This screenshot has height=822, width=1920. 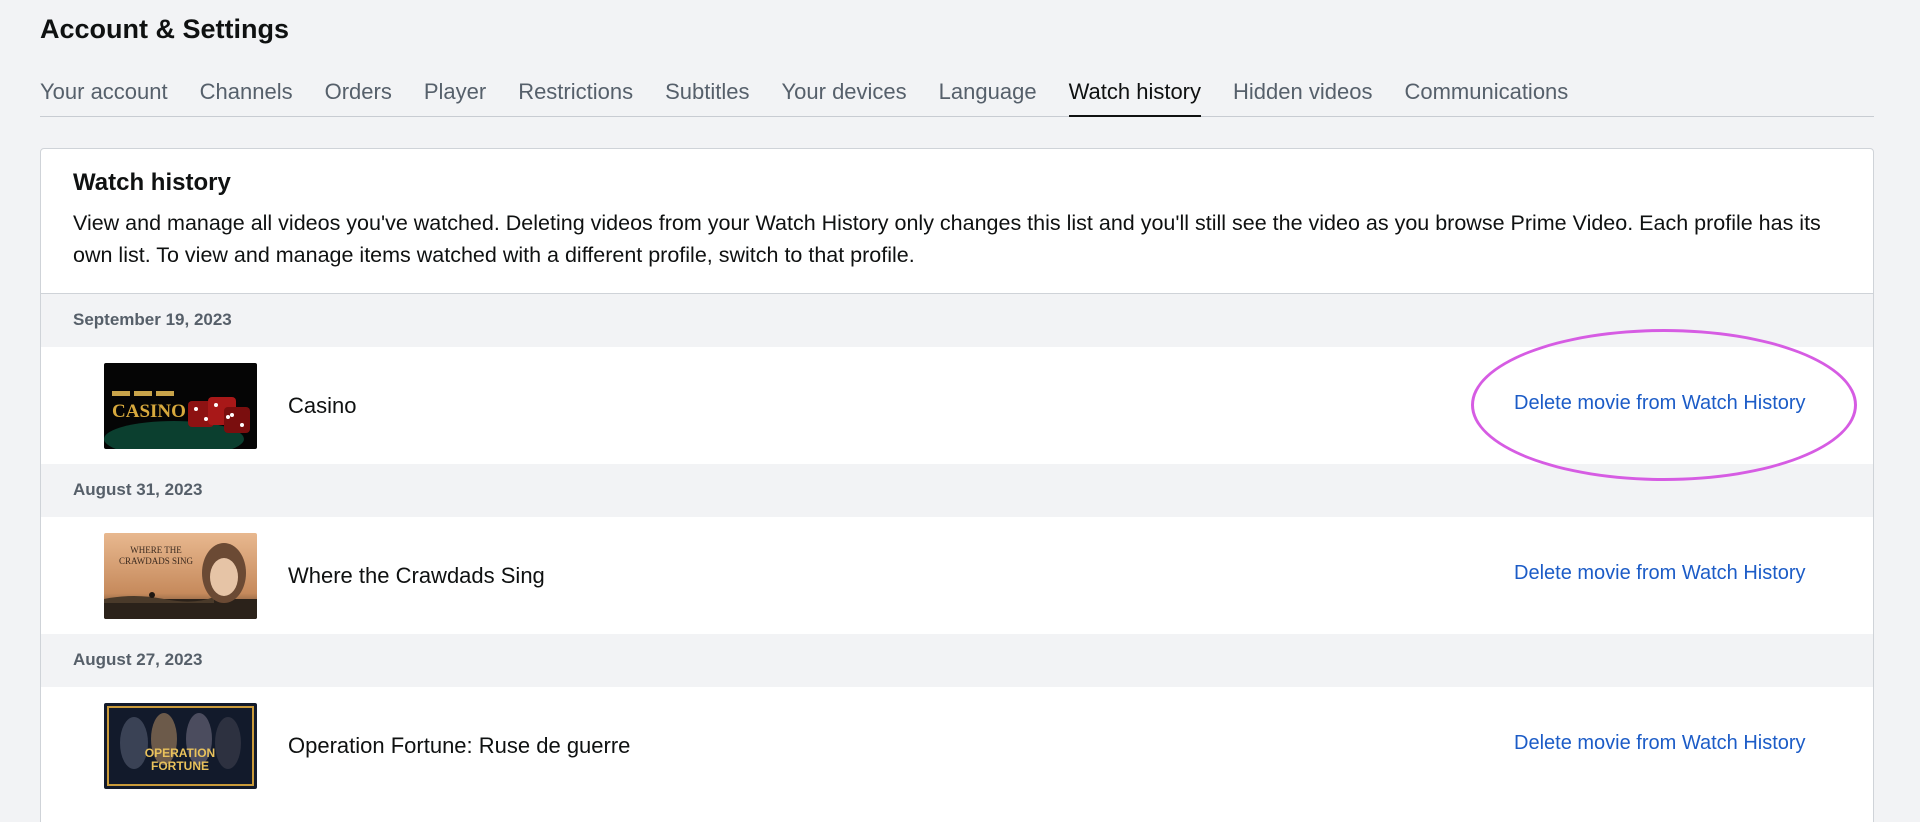 I want to click on tab-orders: Orders, so click(x=358, y=96).